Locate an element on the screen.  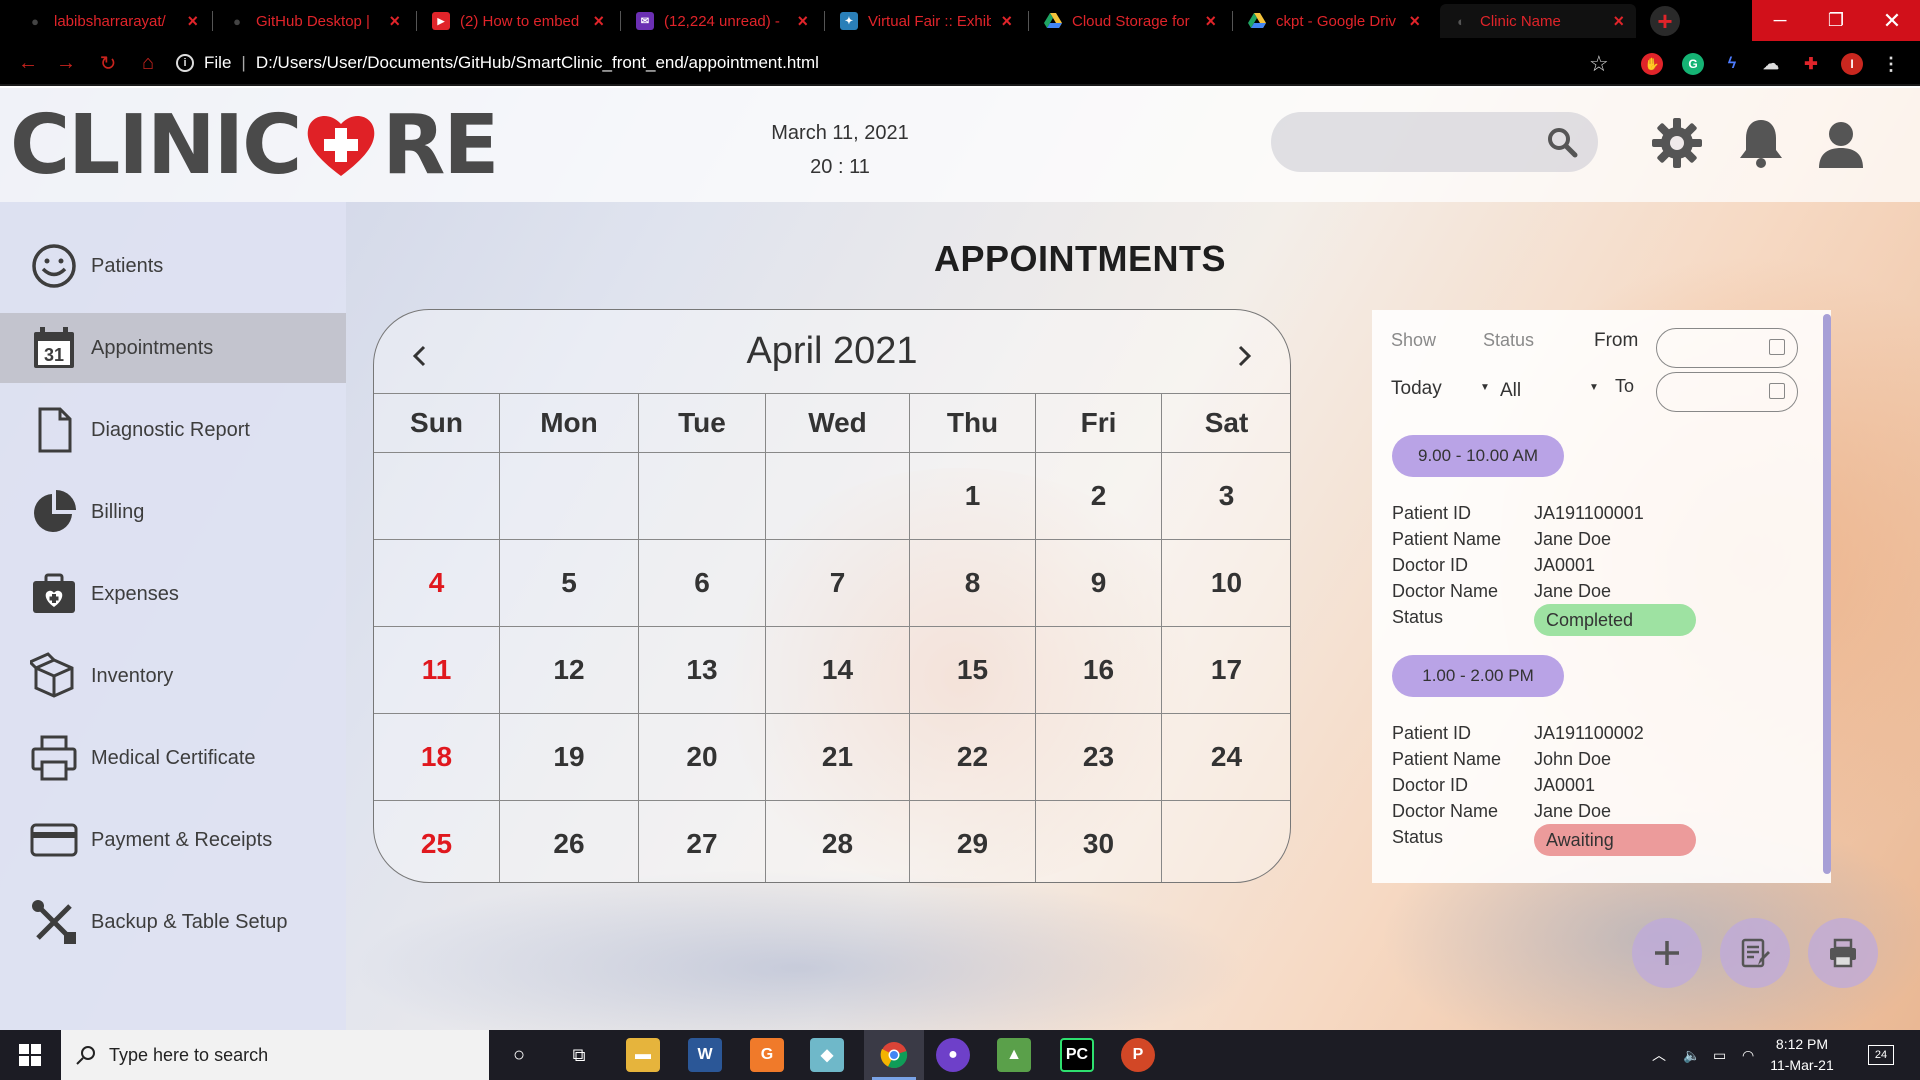
sidebar-item-medical-certificate: Medical Certificate is located at coordinates (173, 758).